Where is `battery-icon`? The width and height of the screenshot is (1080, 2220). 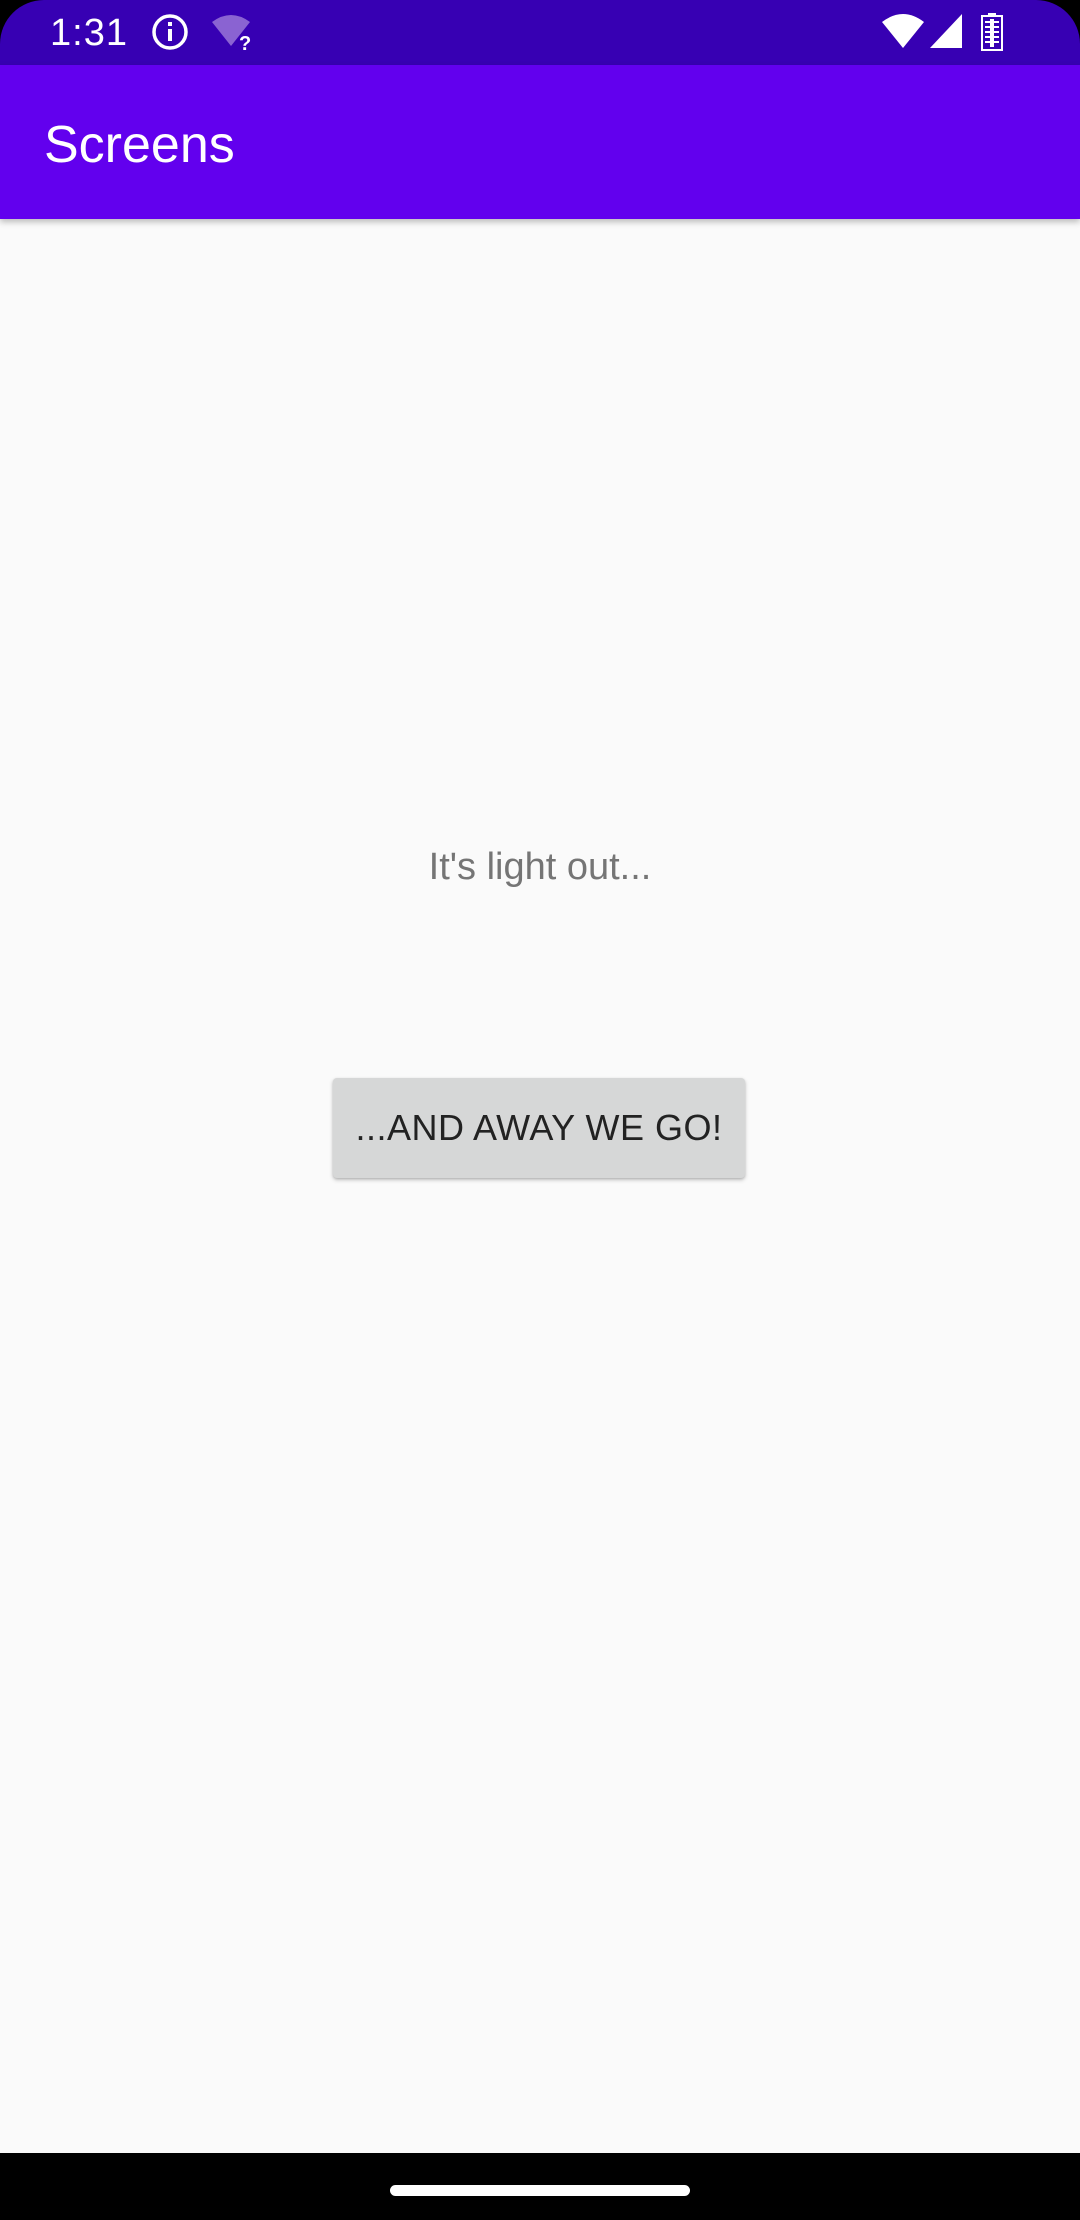 battery-icon is located at coordinates (992, 32).